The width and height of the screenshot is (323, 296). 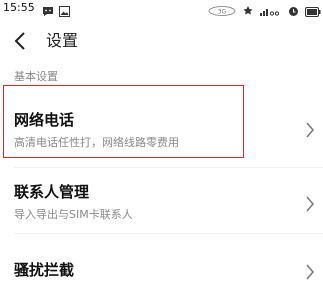 I want to click on row-title: 网络电话, so click(x=44, y=120).